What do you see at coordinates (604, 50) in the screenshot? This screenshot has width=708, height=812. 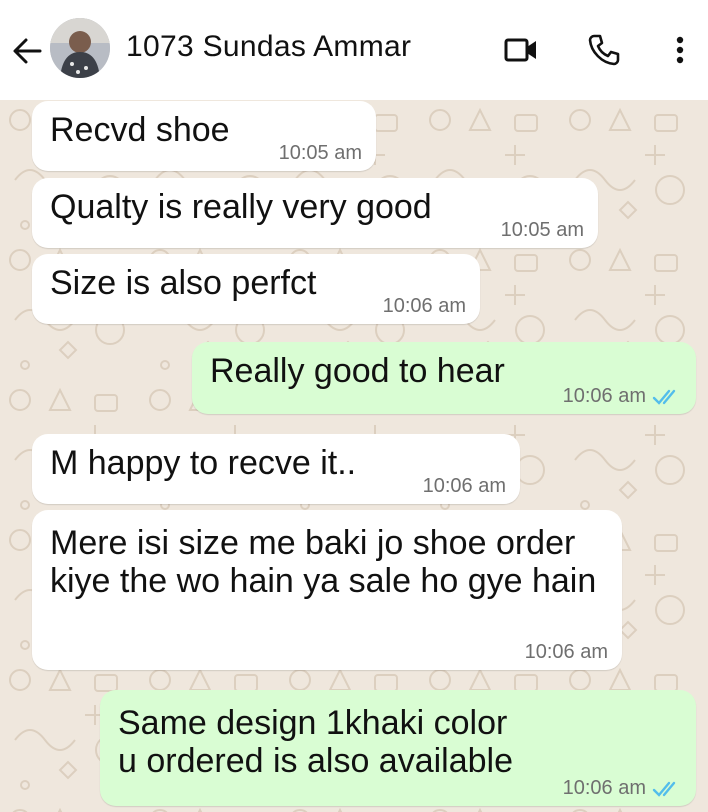 I see `phone-icon` at bounding box center [604, 50].